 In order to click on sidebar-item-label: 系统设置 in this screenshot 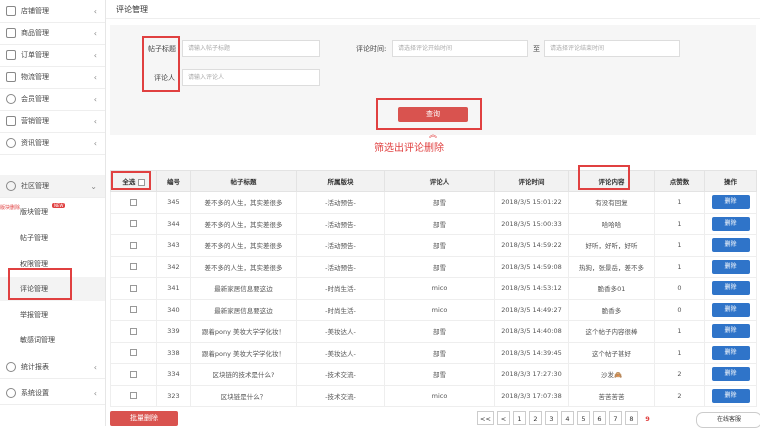, I will do `click(35, 393)`.